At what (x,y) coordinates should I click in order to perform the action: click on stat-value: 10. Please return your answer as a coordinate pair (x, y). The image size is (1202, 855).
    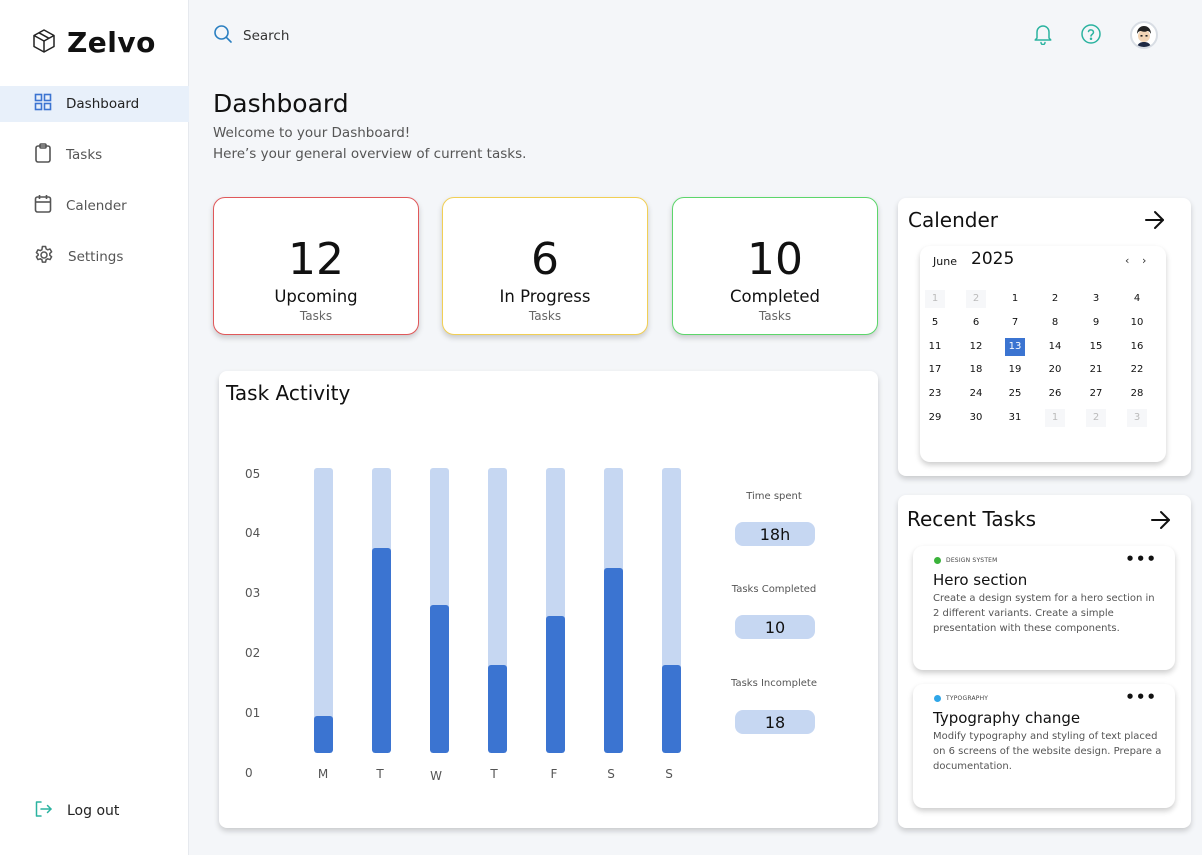
    Looking at the image, I should click on (775, 259).